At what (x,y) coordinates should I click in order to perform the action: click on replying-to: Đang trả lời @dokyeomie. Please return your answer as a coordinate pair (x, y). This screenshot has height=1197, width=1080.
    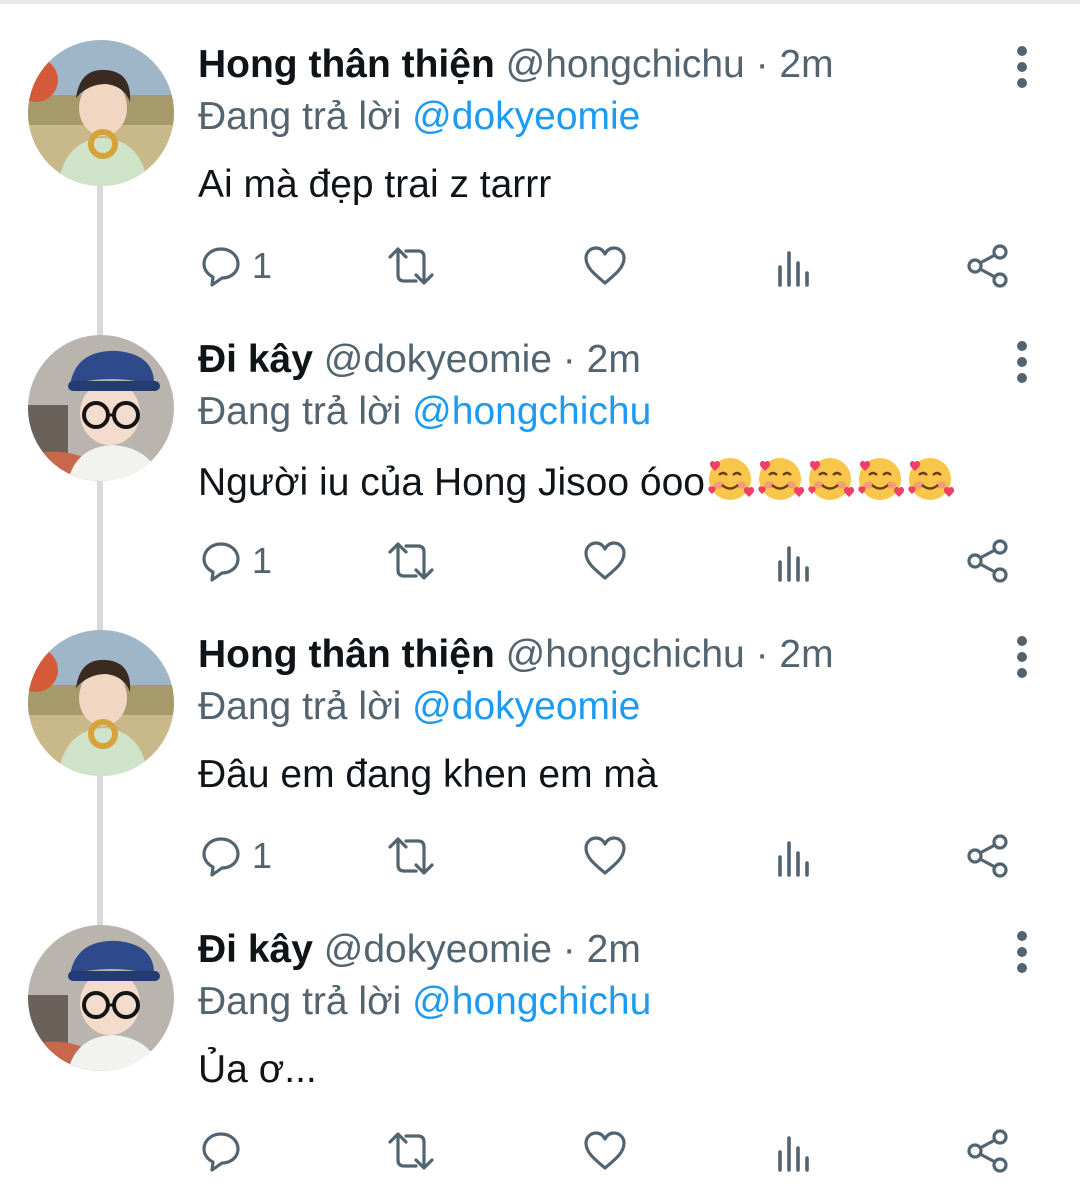
    Looking at the image, I should click on (419, 117).